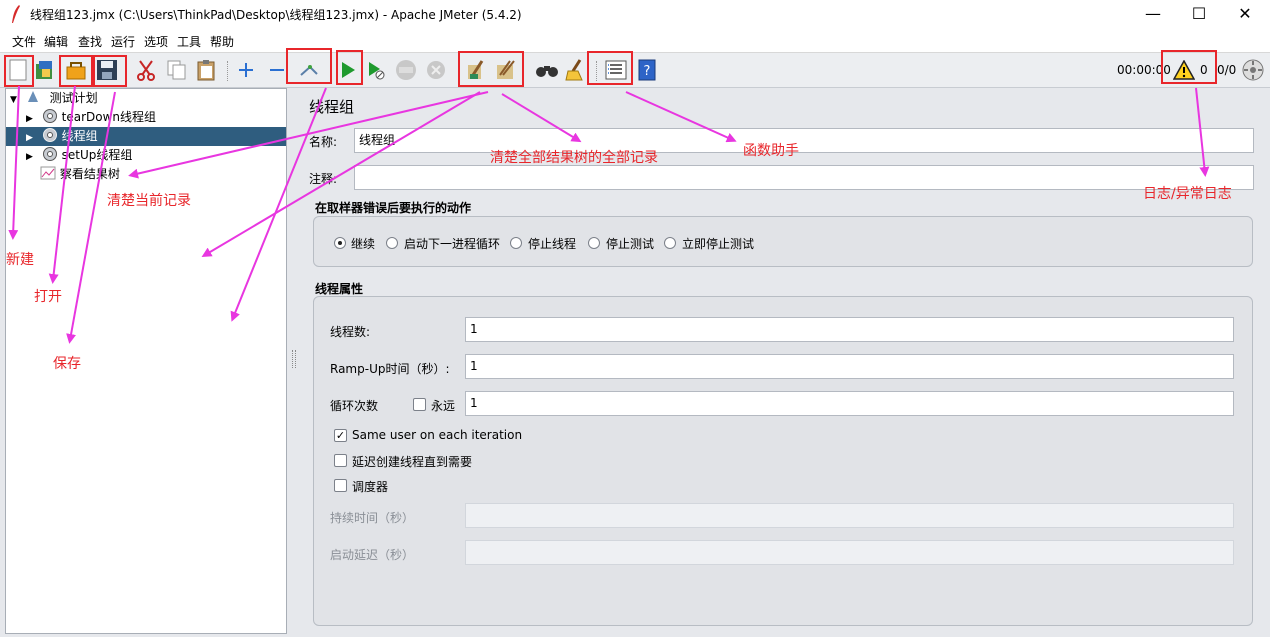  What do you see at coordinates (849, 403) in the screenshot?
I see `loop-input: 1` at bounding box center [849, 403].